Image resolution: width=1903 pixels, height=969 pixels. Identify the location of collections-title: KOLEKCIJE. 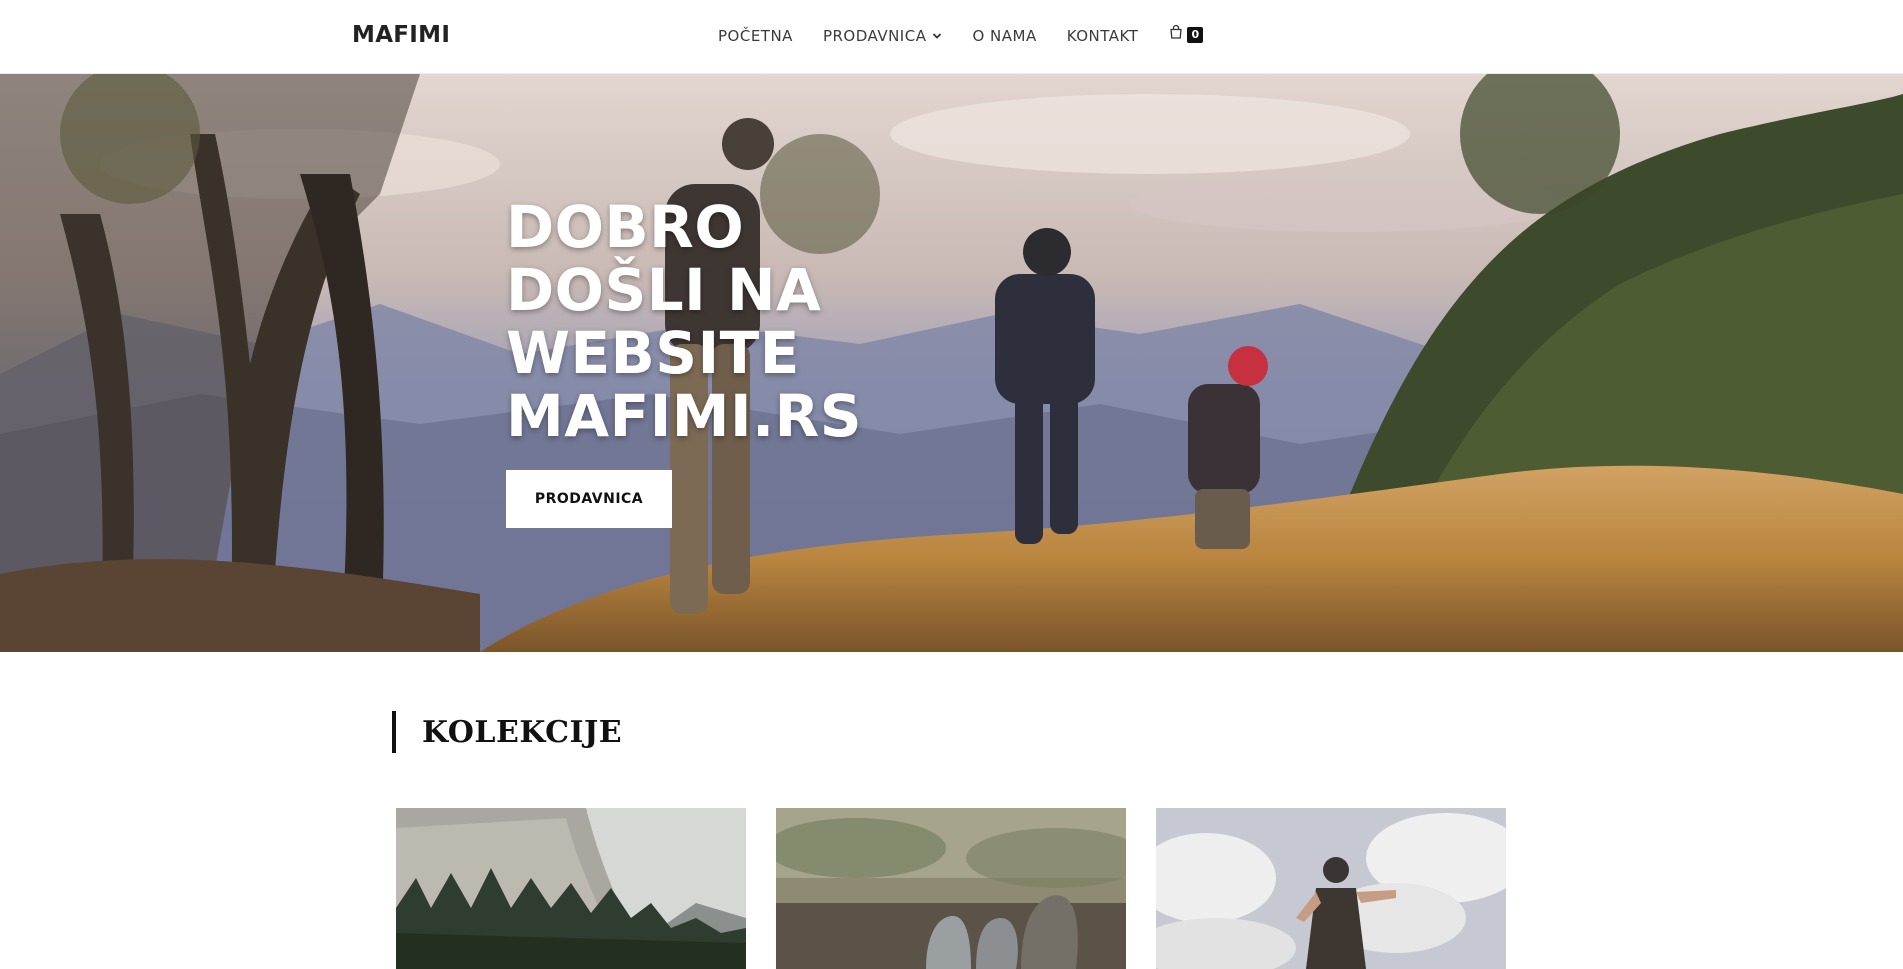
(522, 732).